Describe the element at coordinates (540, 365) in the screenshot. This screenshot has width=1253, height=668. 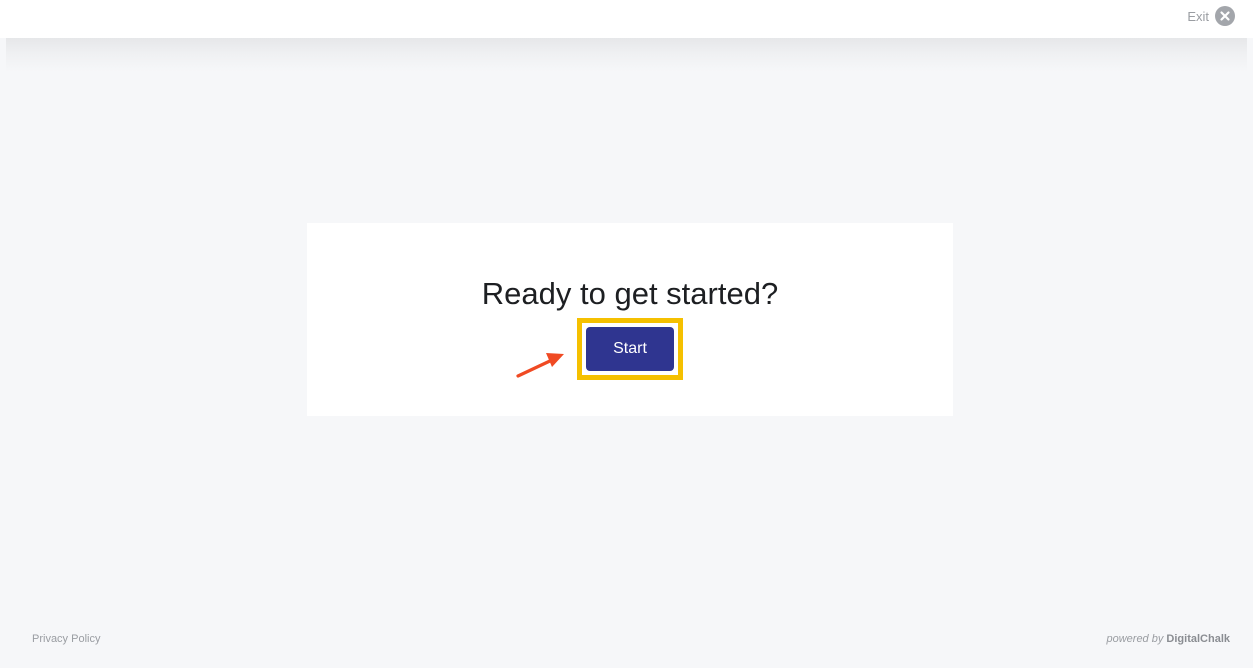
I see `pointer-arrow-icon` at that location.